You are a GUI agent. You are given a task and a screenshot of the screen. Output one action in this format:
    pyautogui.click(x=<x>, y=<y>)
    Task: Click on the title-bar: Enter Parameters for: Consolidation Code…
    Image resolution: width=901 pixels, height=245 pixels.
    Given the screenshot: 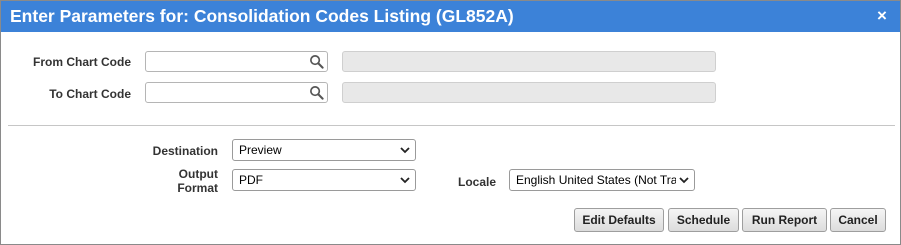 What is the action you would take?
    pyautogui.click(x=450, y=16)
    